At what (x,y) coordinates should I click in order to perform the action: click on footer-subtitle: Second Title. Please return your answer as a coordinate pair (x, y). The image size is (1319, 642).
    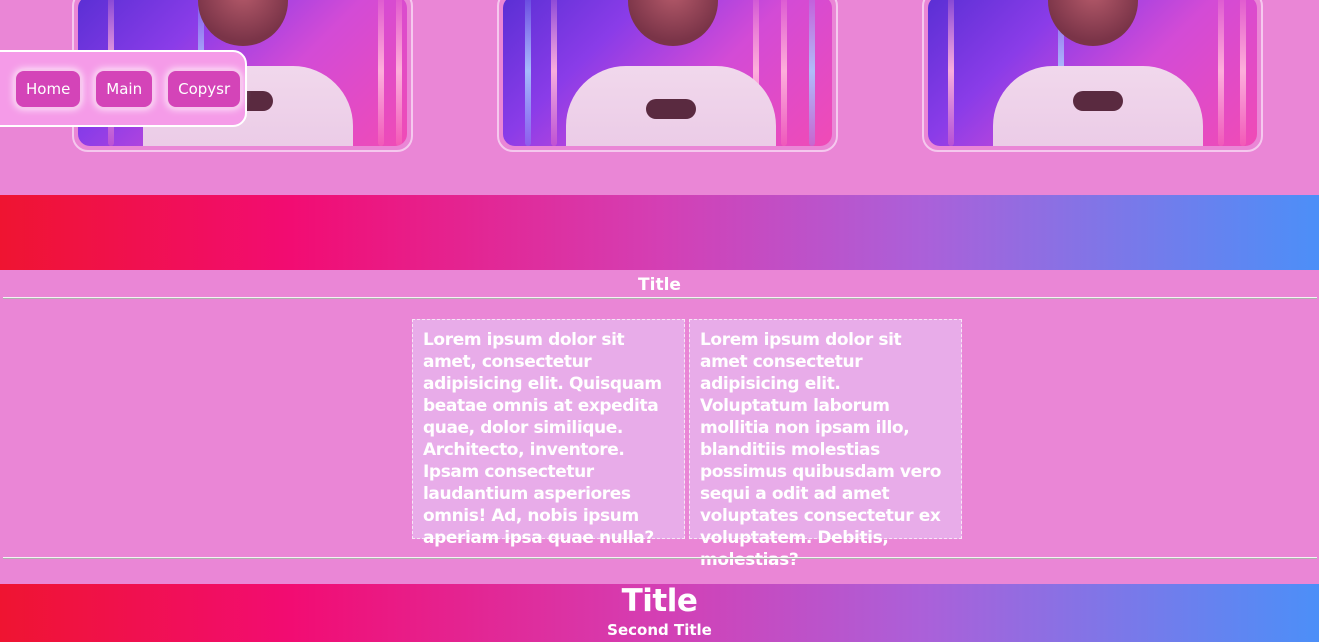
    Looking at the image, I should click on (659, 630).